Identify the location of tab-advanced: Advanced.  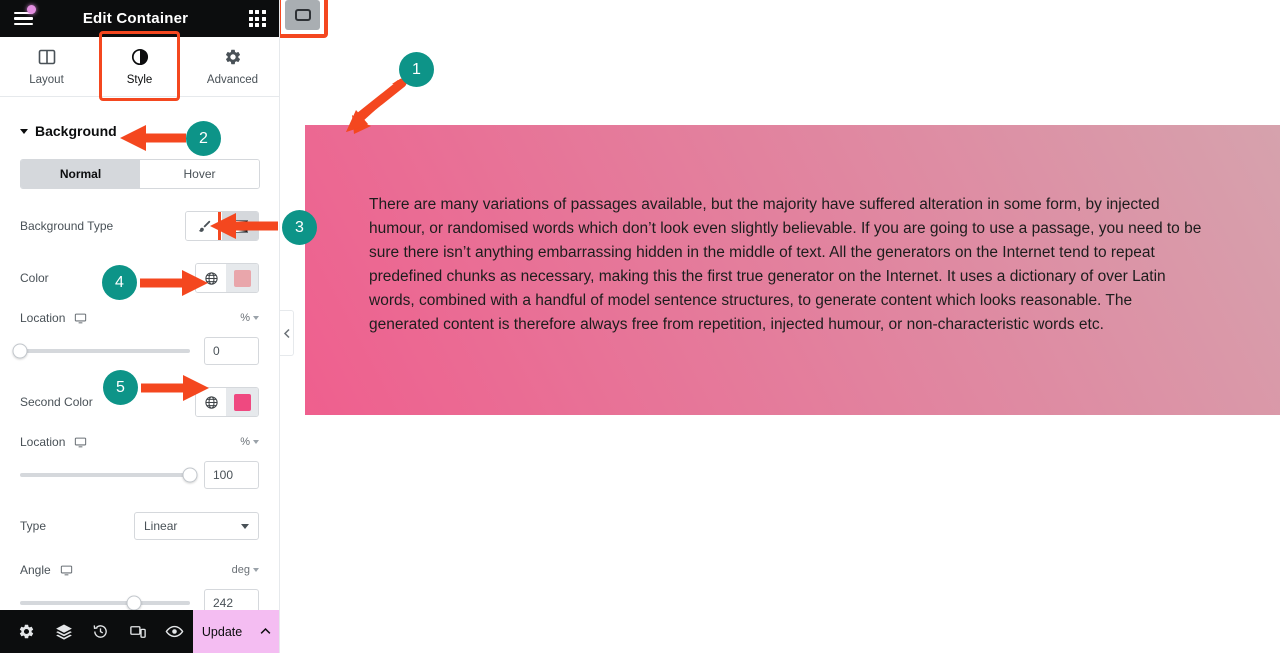
(232, 66).